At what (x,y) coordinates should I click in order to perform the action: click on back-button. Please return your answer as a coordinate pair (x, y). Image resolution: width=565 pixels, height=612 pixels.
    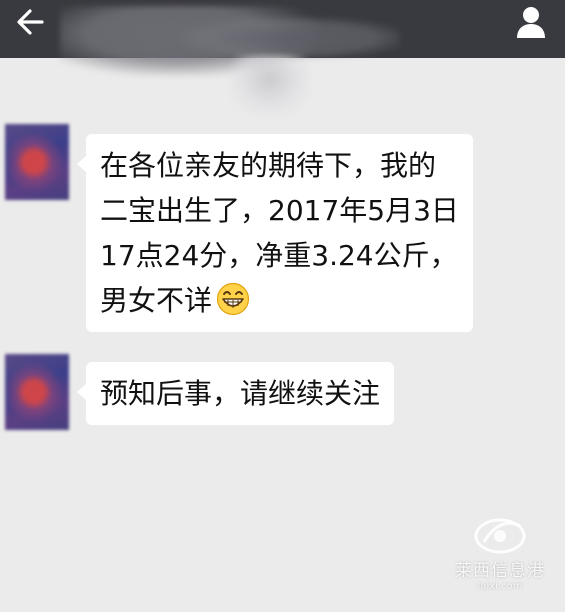
    Looking at the image, I should click on (30, 22).